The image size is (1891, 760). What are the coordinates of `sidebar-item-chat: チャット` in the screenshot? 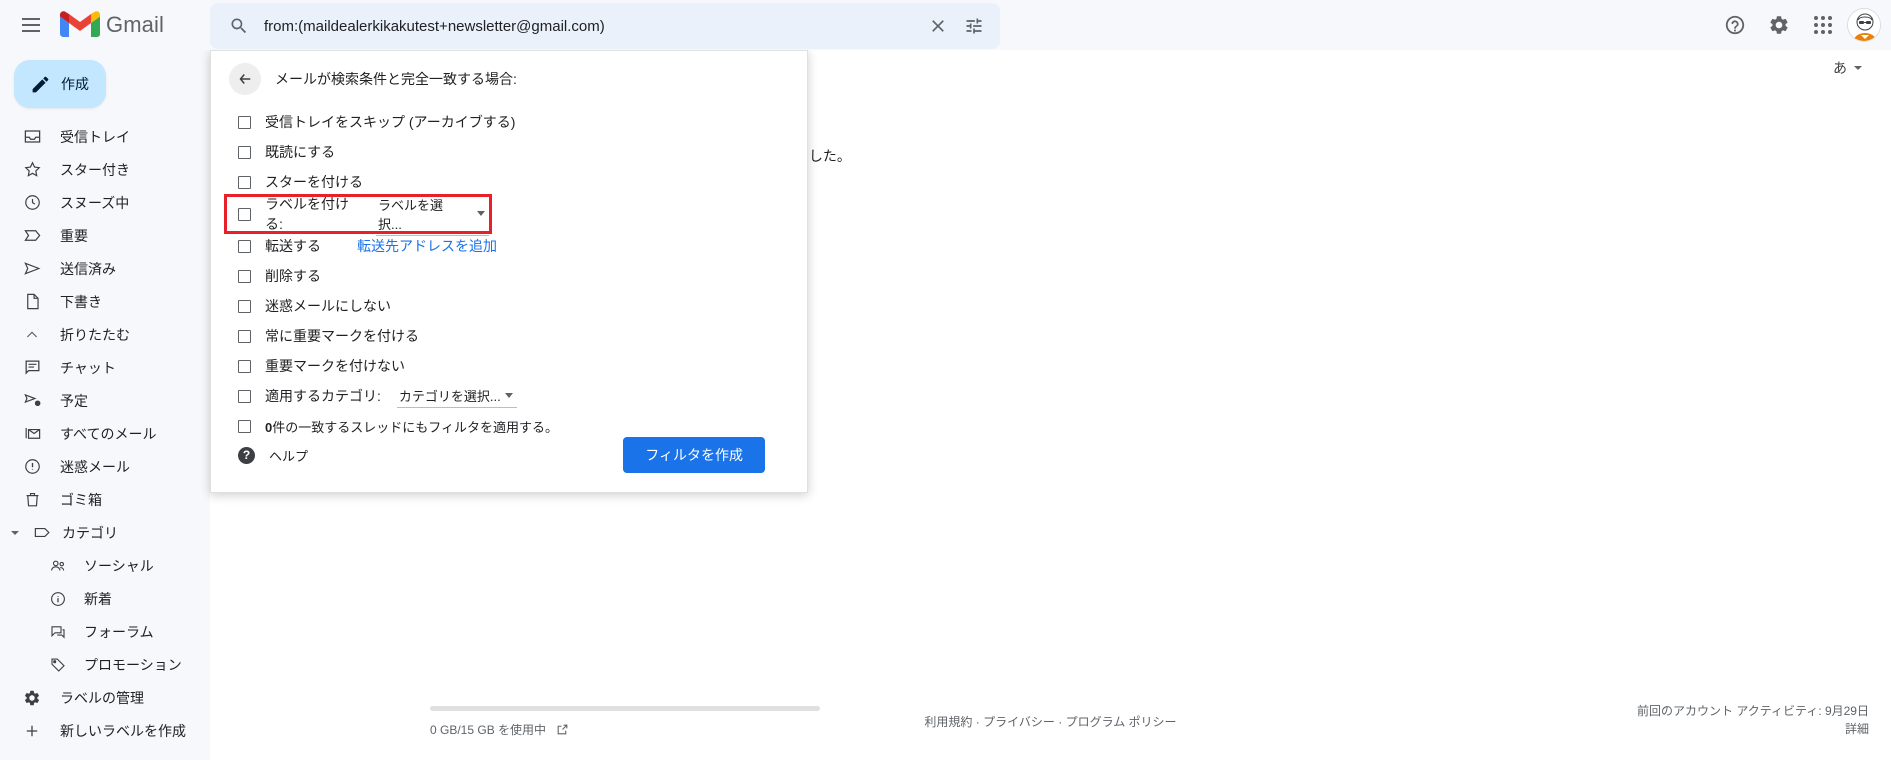 It's located at (100, 367).